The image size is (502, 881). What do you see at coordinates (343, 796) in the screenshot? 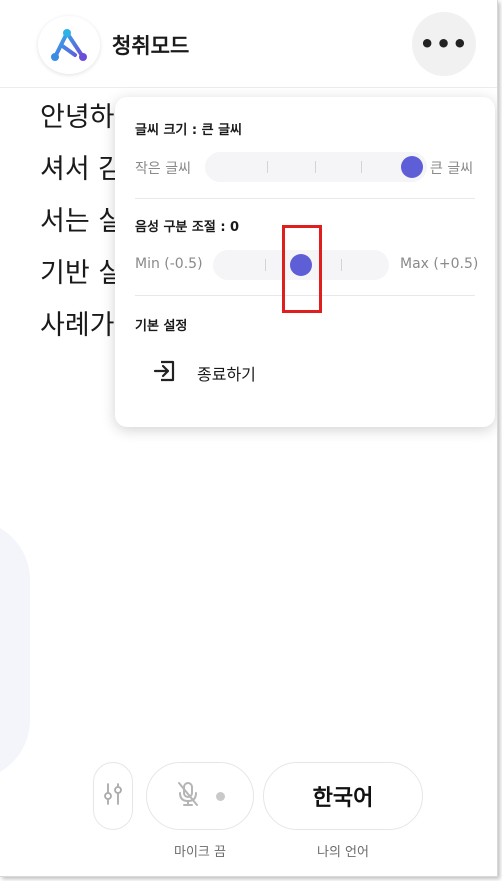
I see `my-language-button: 한국어` at bounding box center [343, 796].